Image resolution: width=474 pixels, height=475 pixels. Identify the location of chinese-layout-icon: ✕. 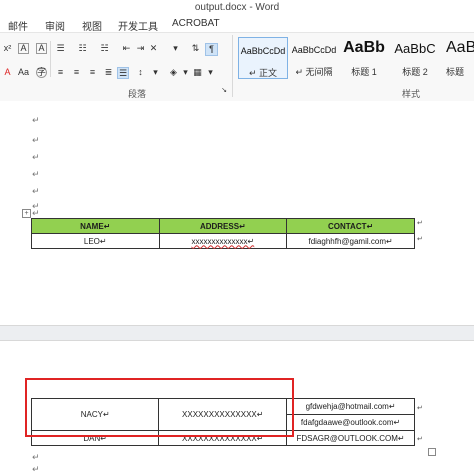
(153, 48).